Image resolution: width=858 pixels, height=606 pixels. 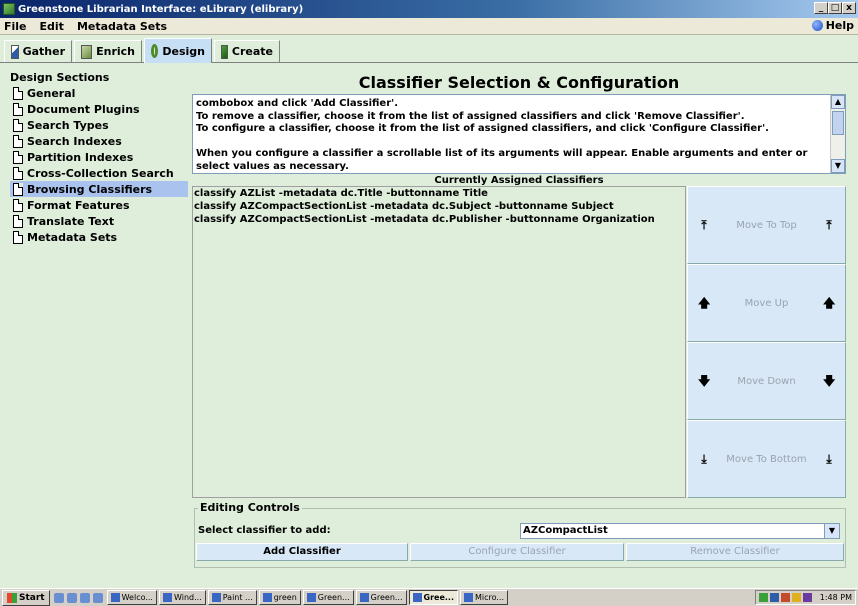 I want to click on start-button: Start, so click(x=26, y=597).